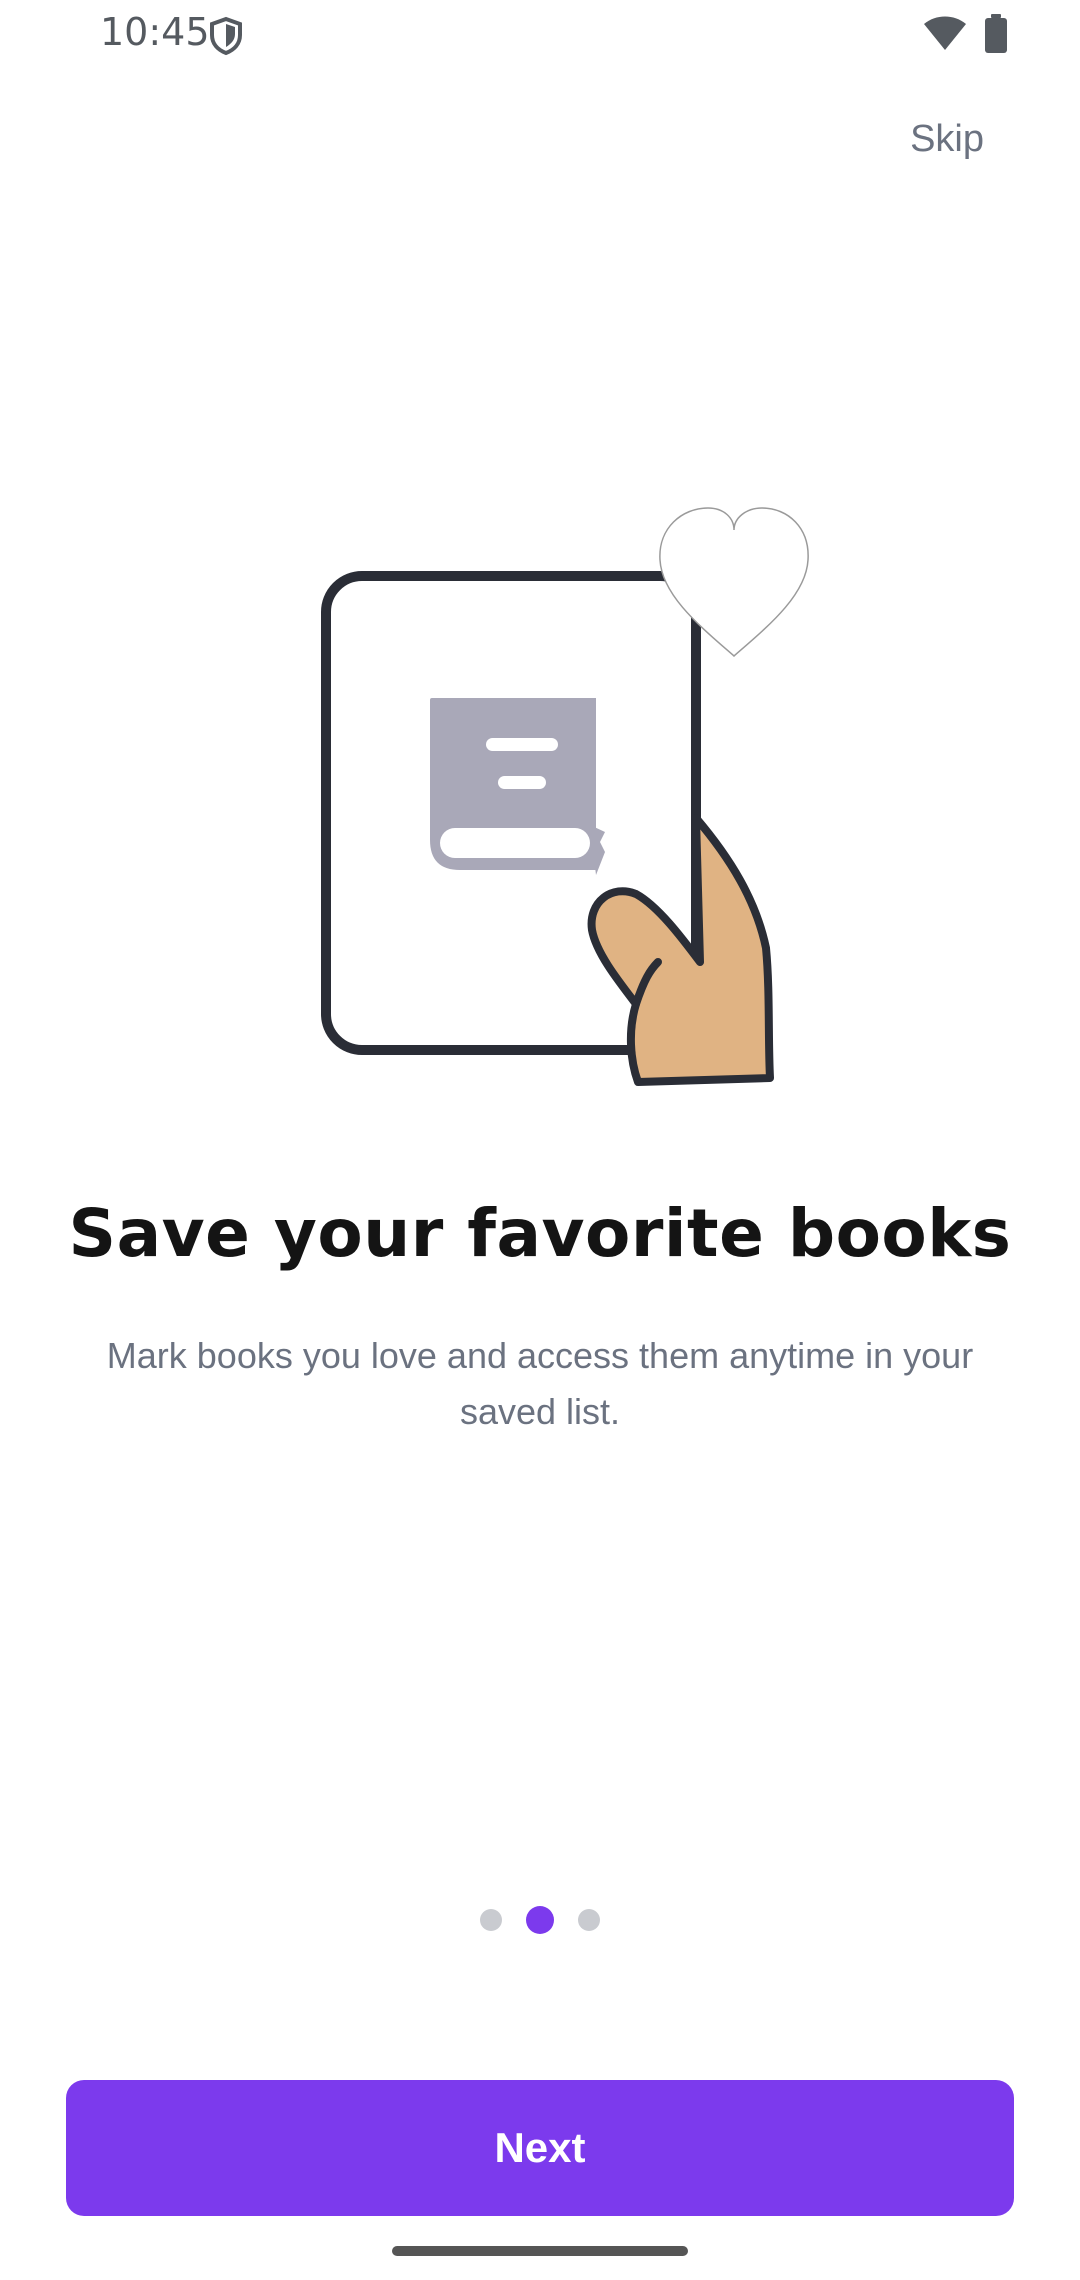 The height and width of the screenshot is (2280, 1080). Describe the element at coordinates (155, 32) in the screenshot. I see `status-time: 10:45` at that location.